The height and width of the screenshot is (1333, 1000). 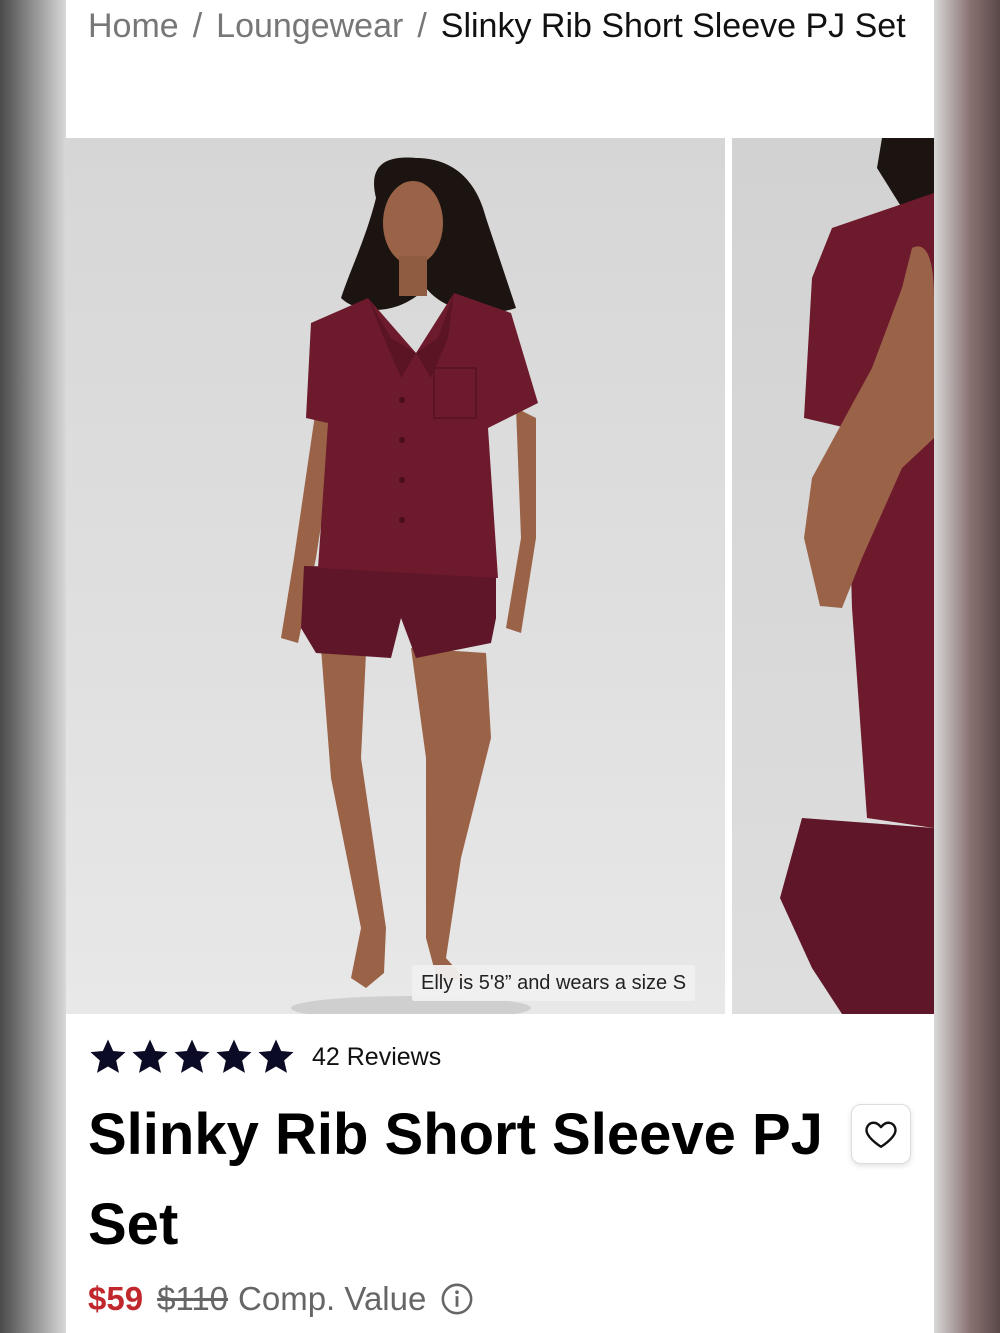 I want to click on product-photo-secondary, so click(x=833, y=576).